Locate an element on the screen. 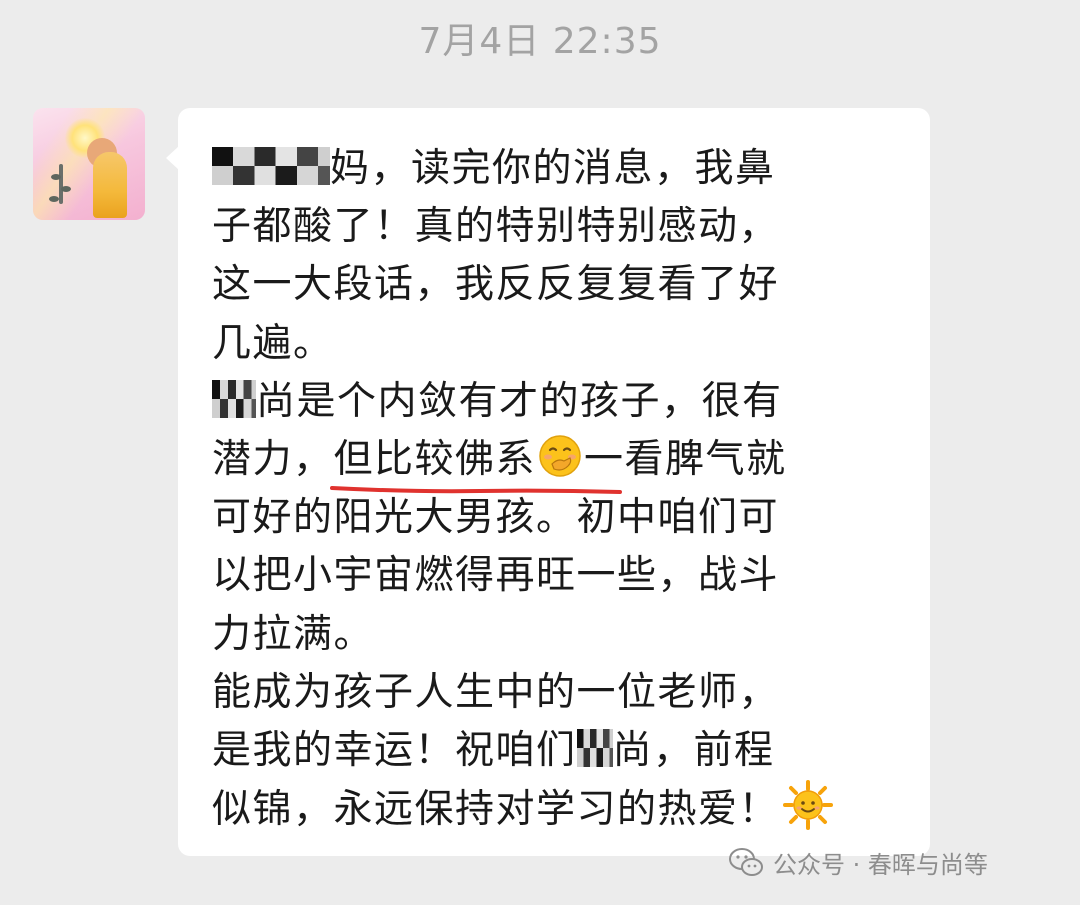 This screenshot has width=1080, height=905. message-line-10: 能成为孩子人生中的一位老师， is located at coordinates (496, 692).